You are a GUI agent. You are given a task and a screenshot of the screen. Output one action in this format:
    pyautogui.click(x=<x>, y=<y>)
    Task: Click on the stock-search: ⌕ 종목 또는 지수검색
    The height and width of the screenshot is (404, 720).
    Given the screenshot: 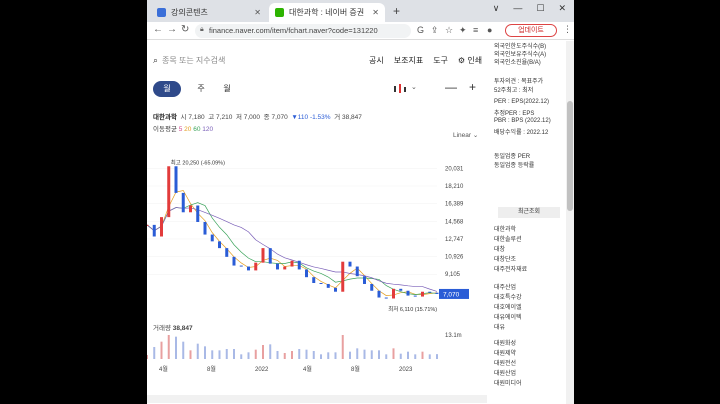 What is the action you would take?
    pyautogui.click(x=189, y=60)
    